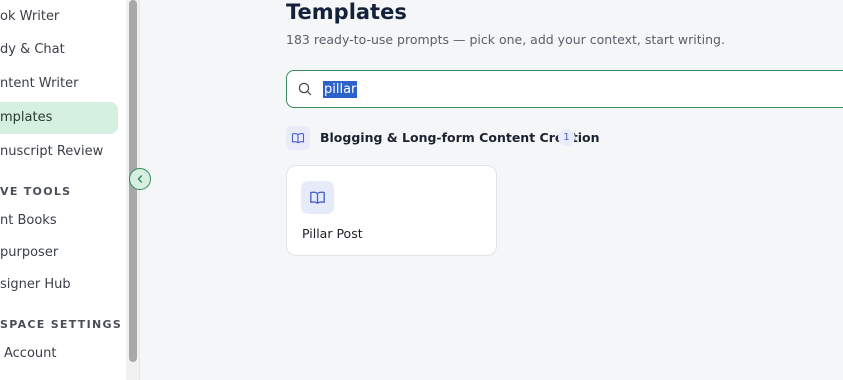 The height and width of the screenshot is (380, 843). What do you see at coordinates (340, 89) in the screenshot?
I see `search-input: pillar` at bounding box center [340, 89].